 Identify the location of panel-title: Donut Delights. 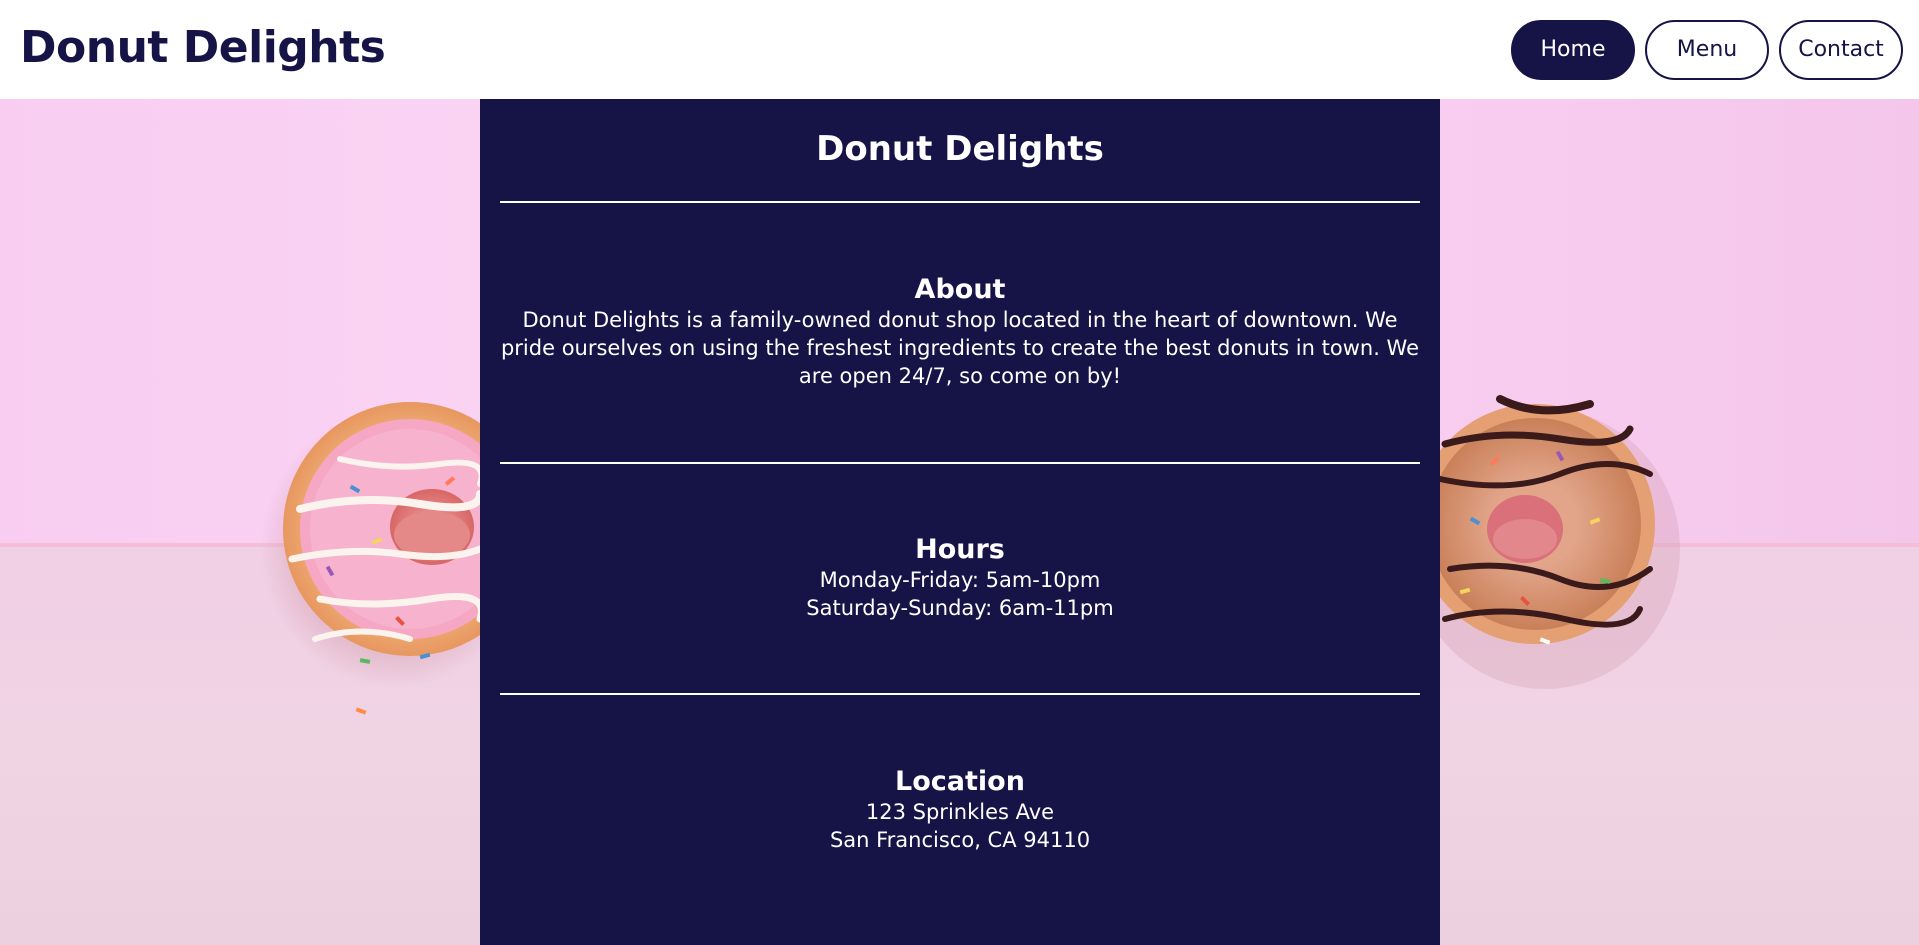
(960, 149).